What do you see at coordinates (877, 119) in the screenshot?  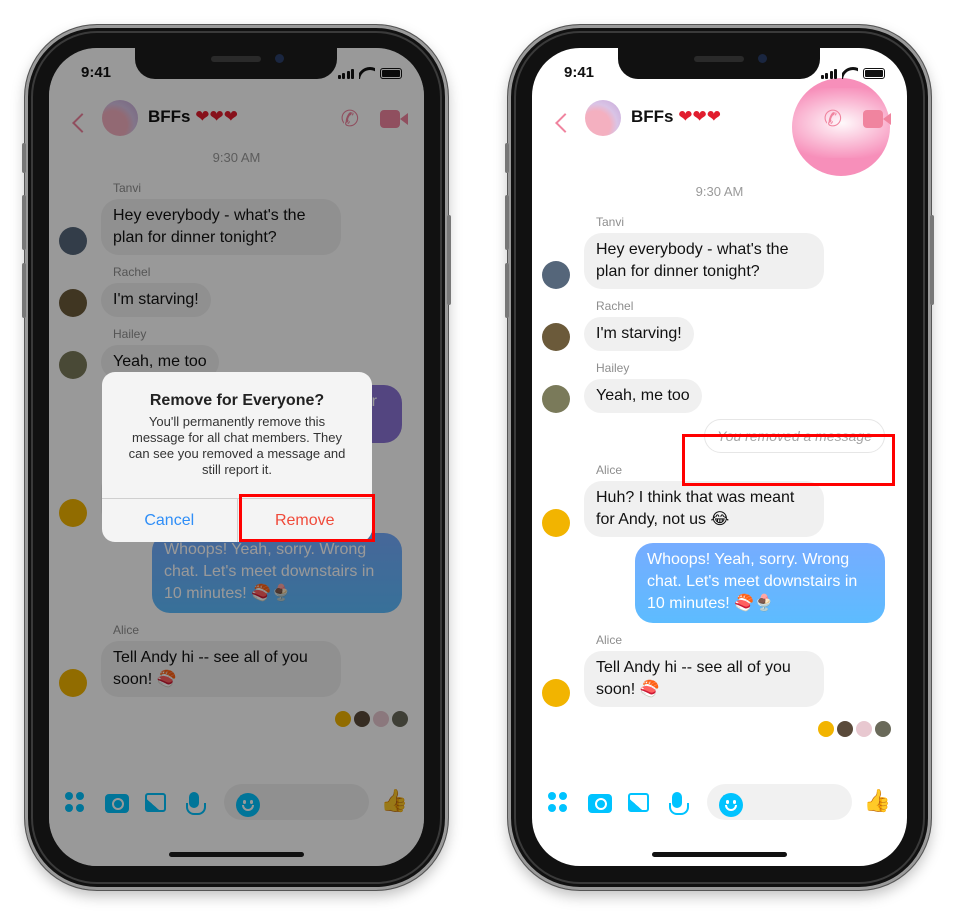 I see `video-camera-icon` at bounding box center [877, 119].